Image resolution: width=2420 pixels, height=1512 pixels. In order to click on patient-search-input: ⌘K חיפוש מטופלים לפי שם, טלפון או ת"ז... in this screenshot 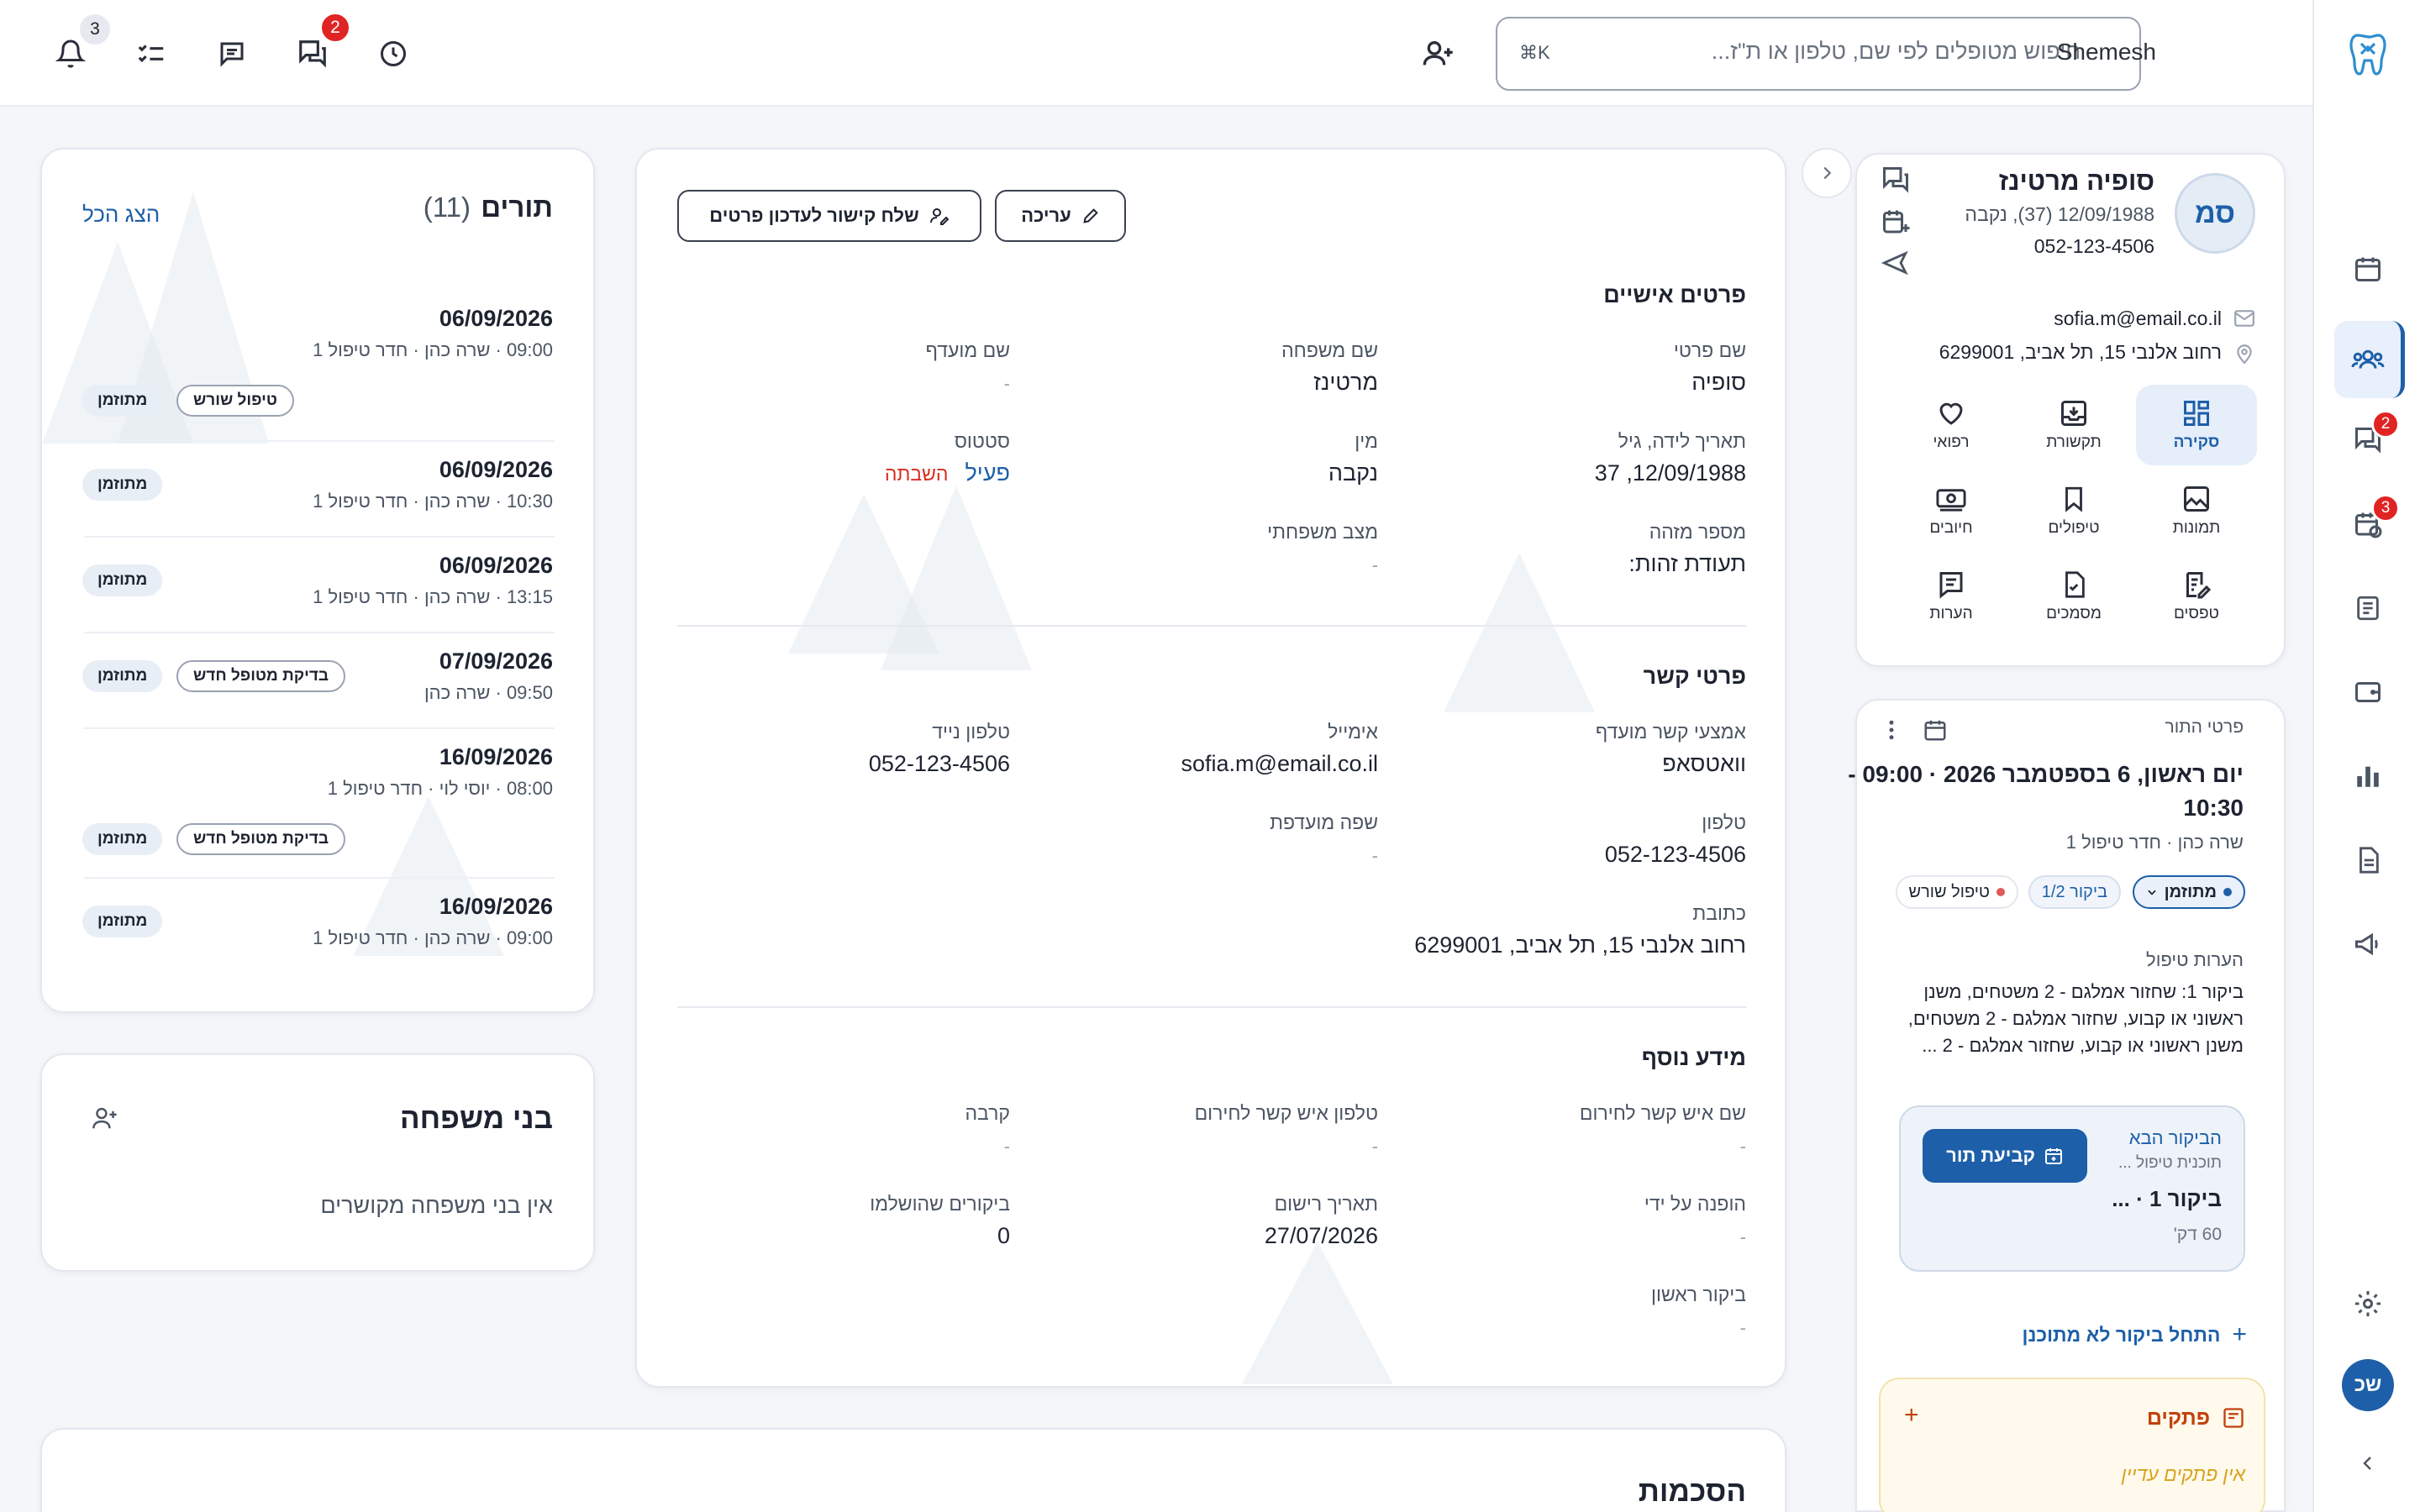, I will do `click(1818, 54)`.